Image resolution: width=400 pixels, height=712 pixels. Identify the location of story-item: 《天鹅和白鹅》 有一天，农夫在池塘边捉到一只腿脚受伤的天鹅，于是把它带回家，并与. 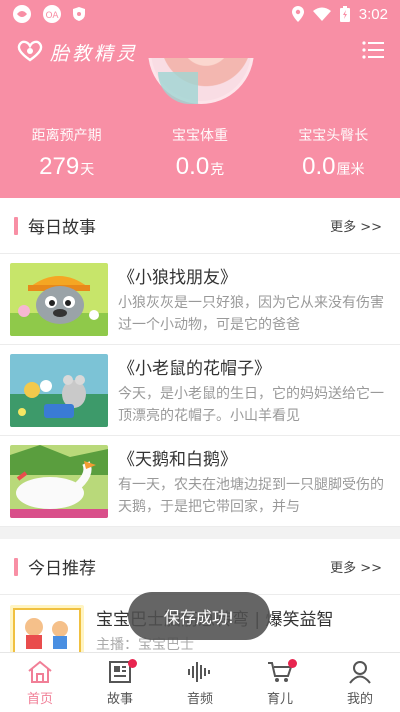
(200, 481).